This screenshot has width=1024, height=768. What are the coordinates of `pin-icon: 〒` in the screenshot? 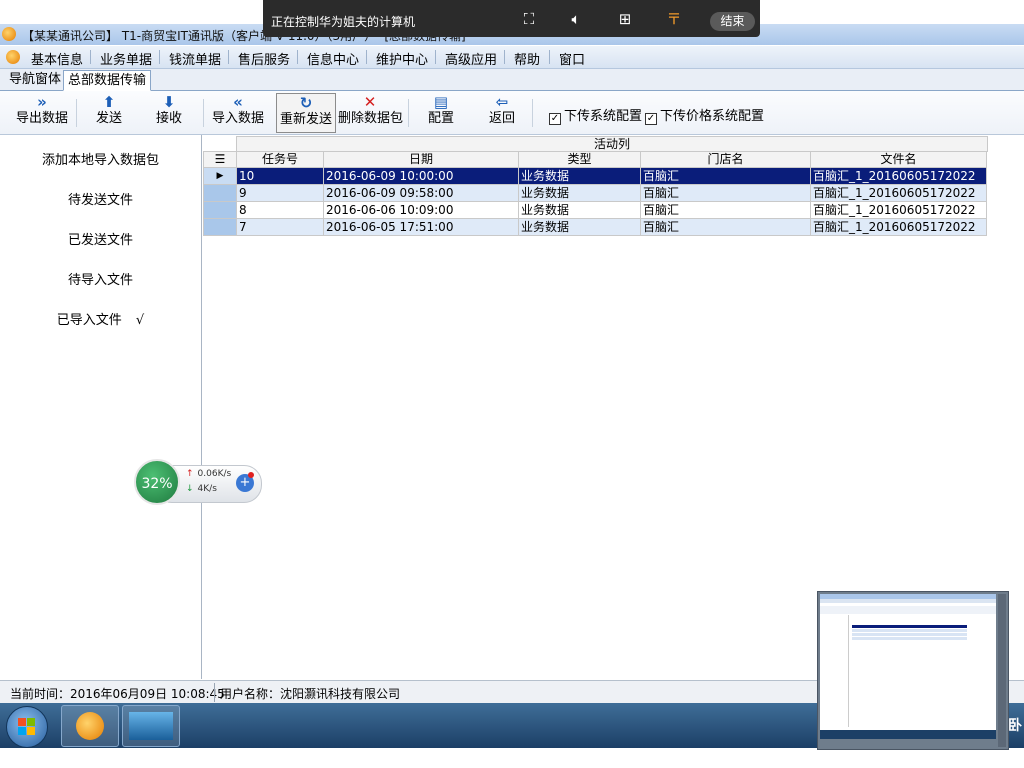 It's located at (674, 19).